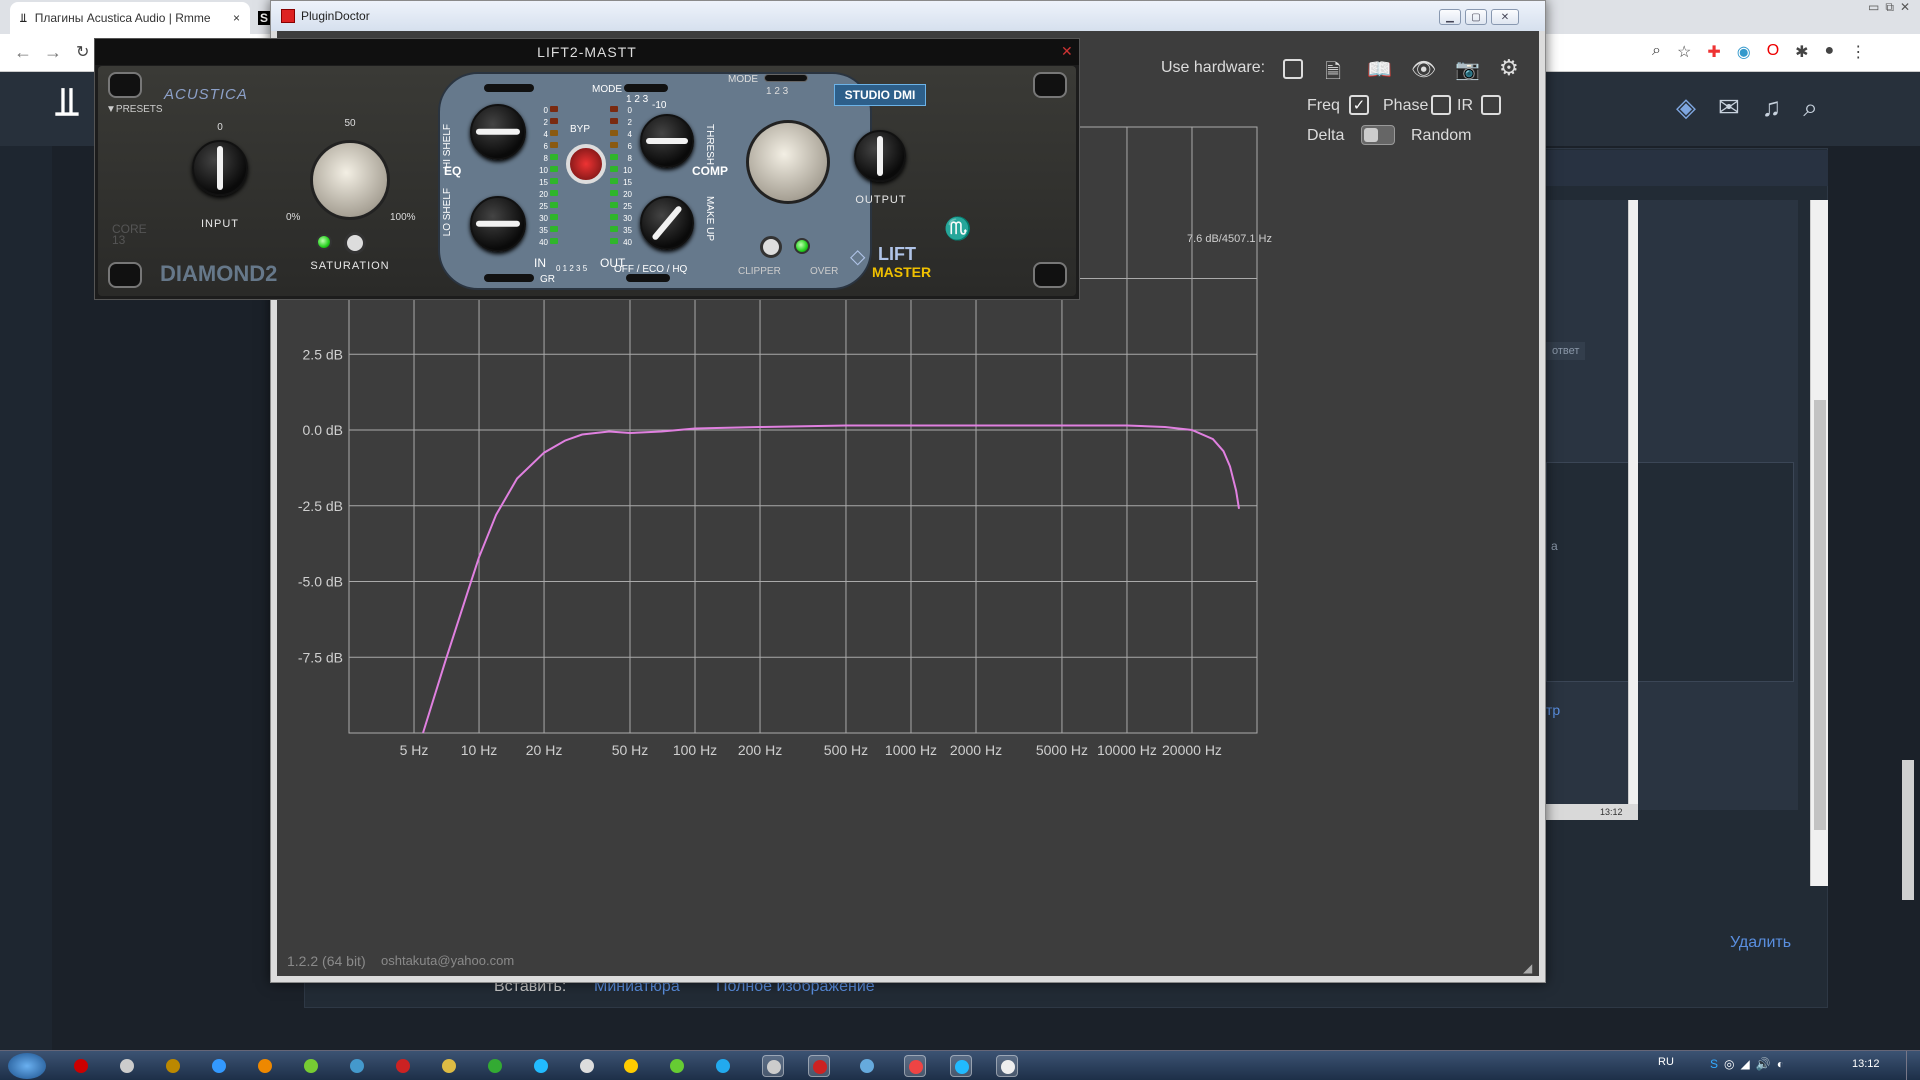  I want to click on quality-switch, so click(648, 278).